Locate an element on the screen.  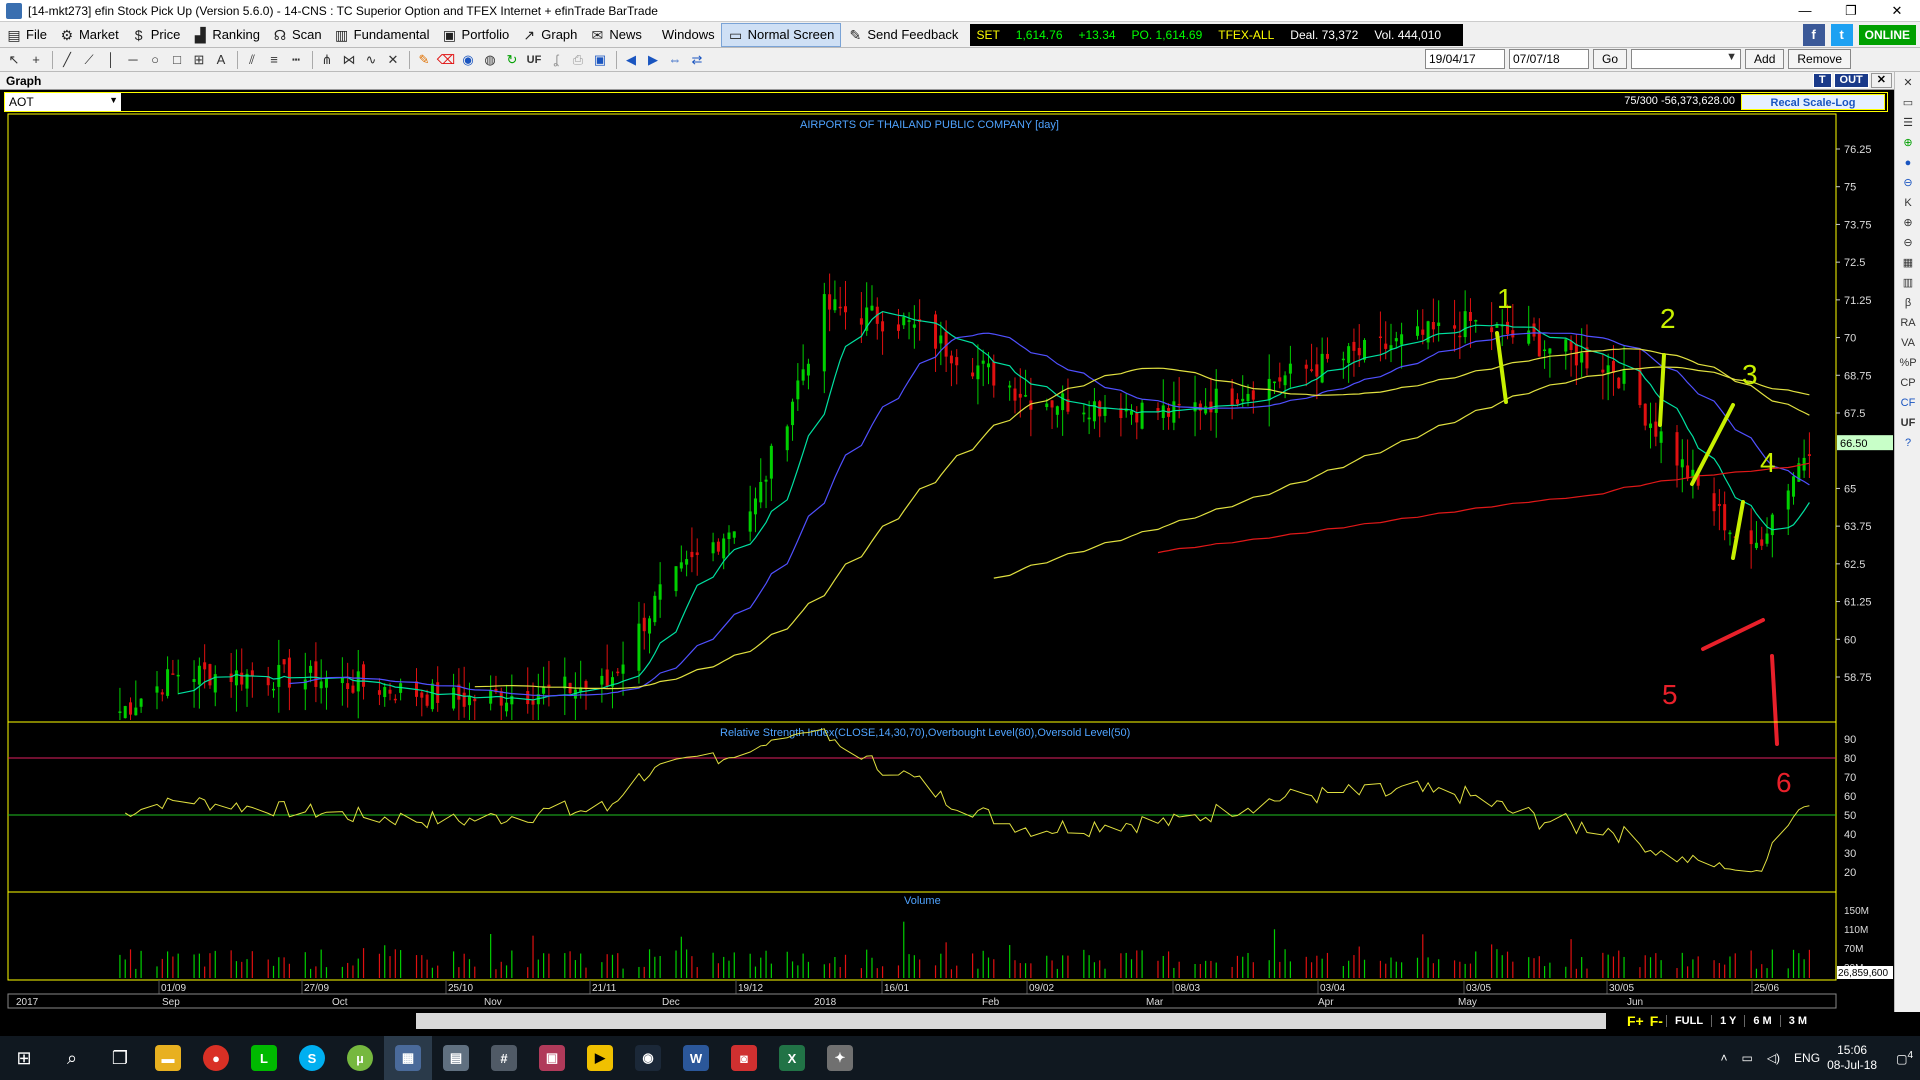
menu-graph: ↗ Graph is located at coordinates (549, 35).